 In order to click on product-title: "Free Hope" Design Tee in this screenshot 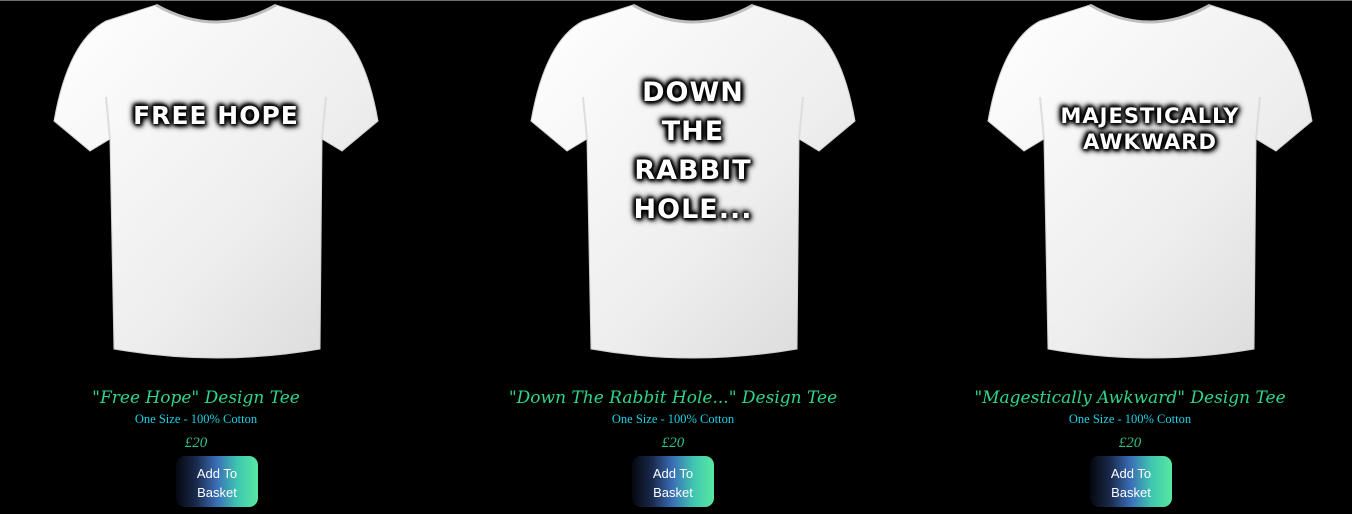, I will do `click(203, 398)`.